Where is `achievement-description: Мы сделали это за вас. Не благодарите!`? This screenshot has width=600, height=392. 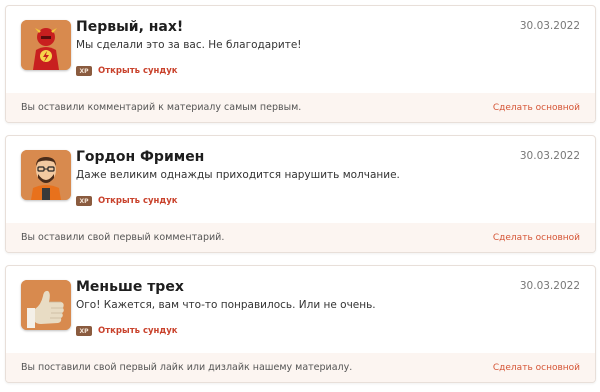 achievement-description: Мы сделали это за вас. Не благодарите! is located at coordinates (189, 45).